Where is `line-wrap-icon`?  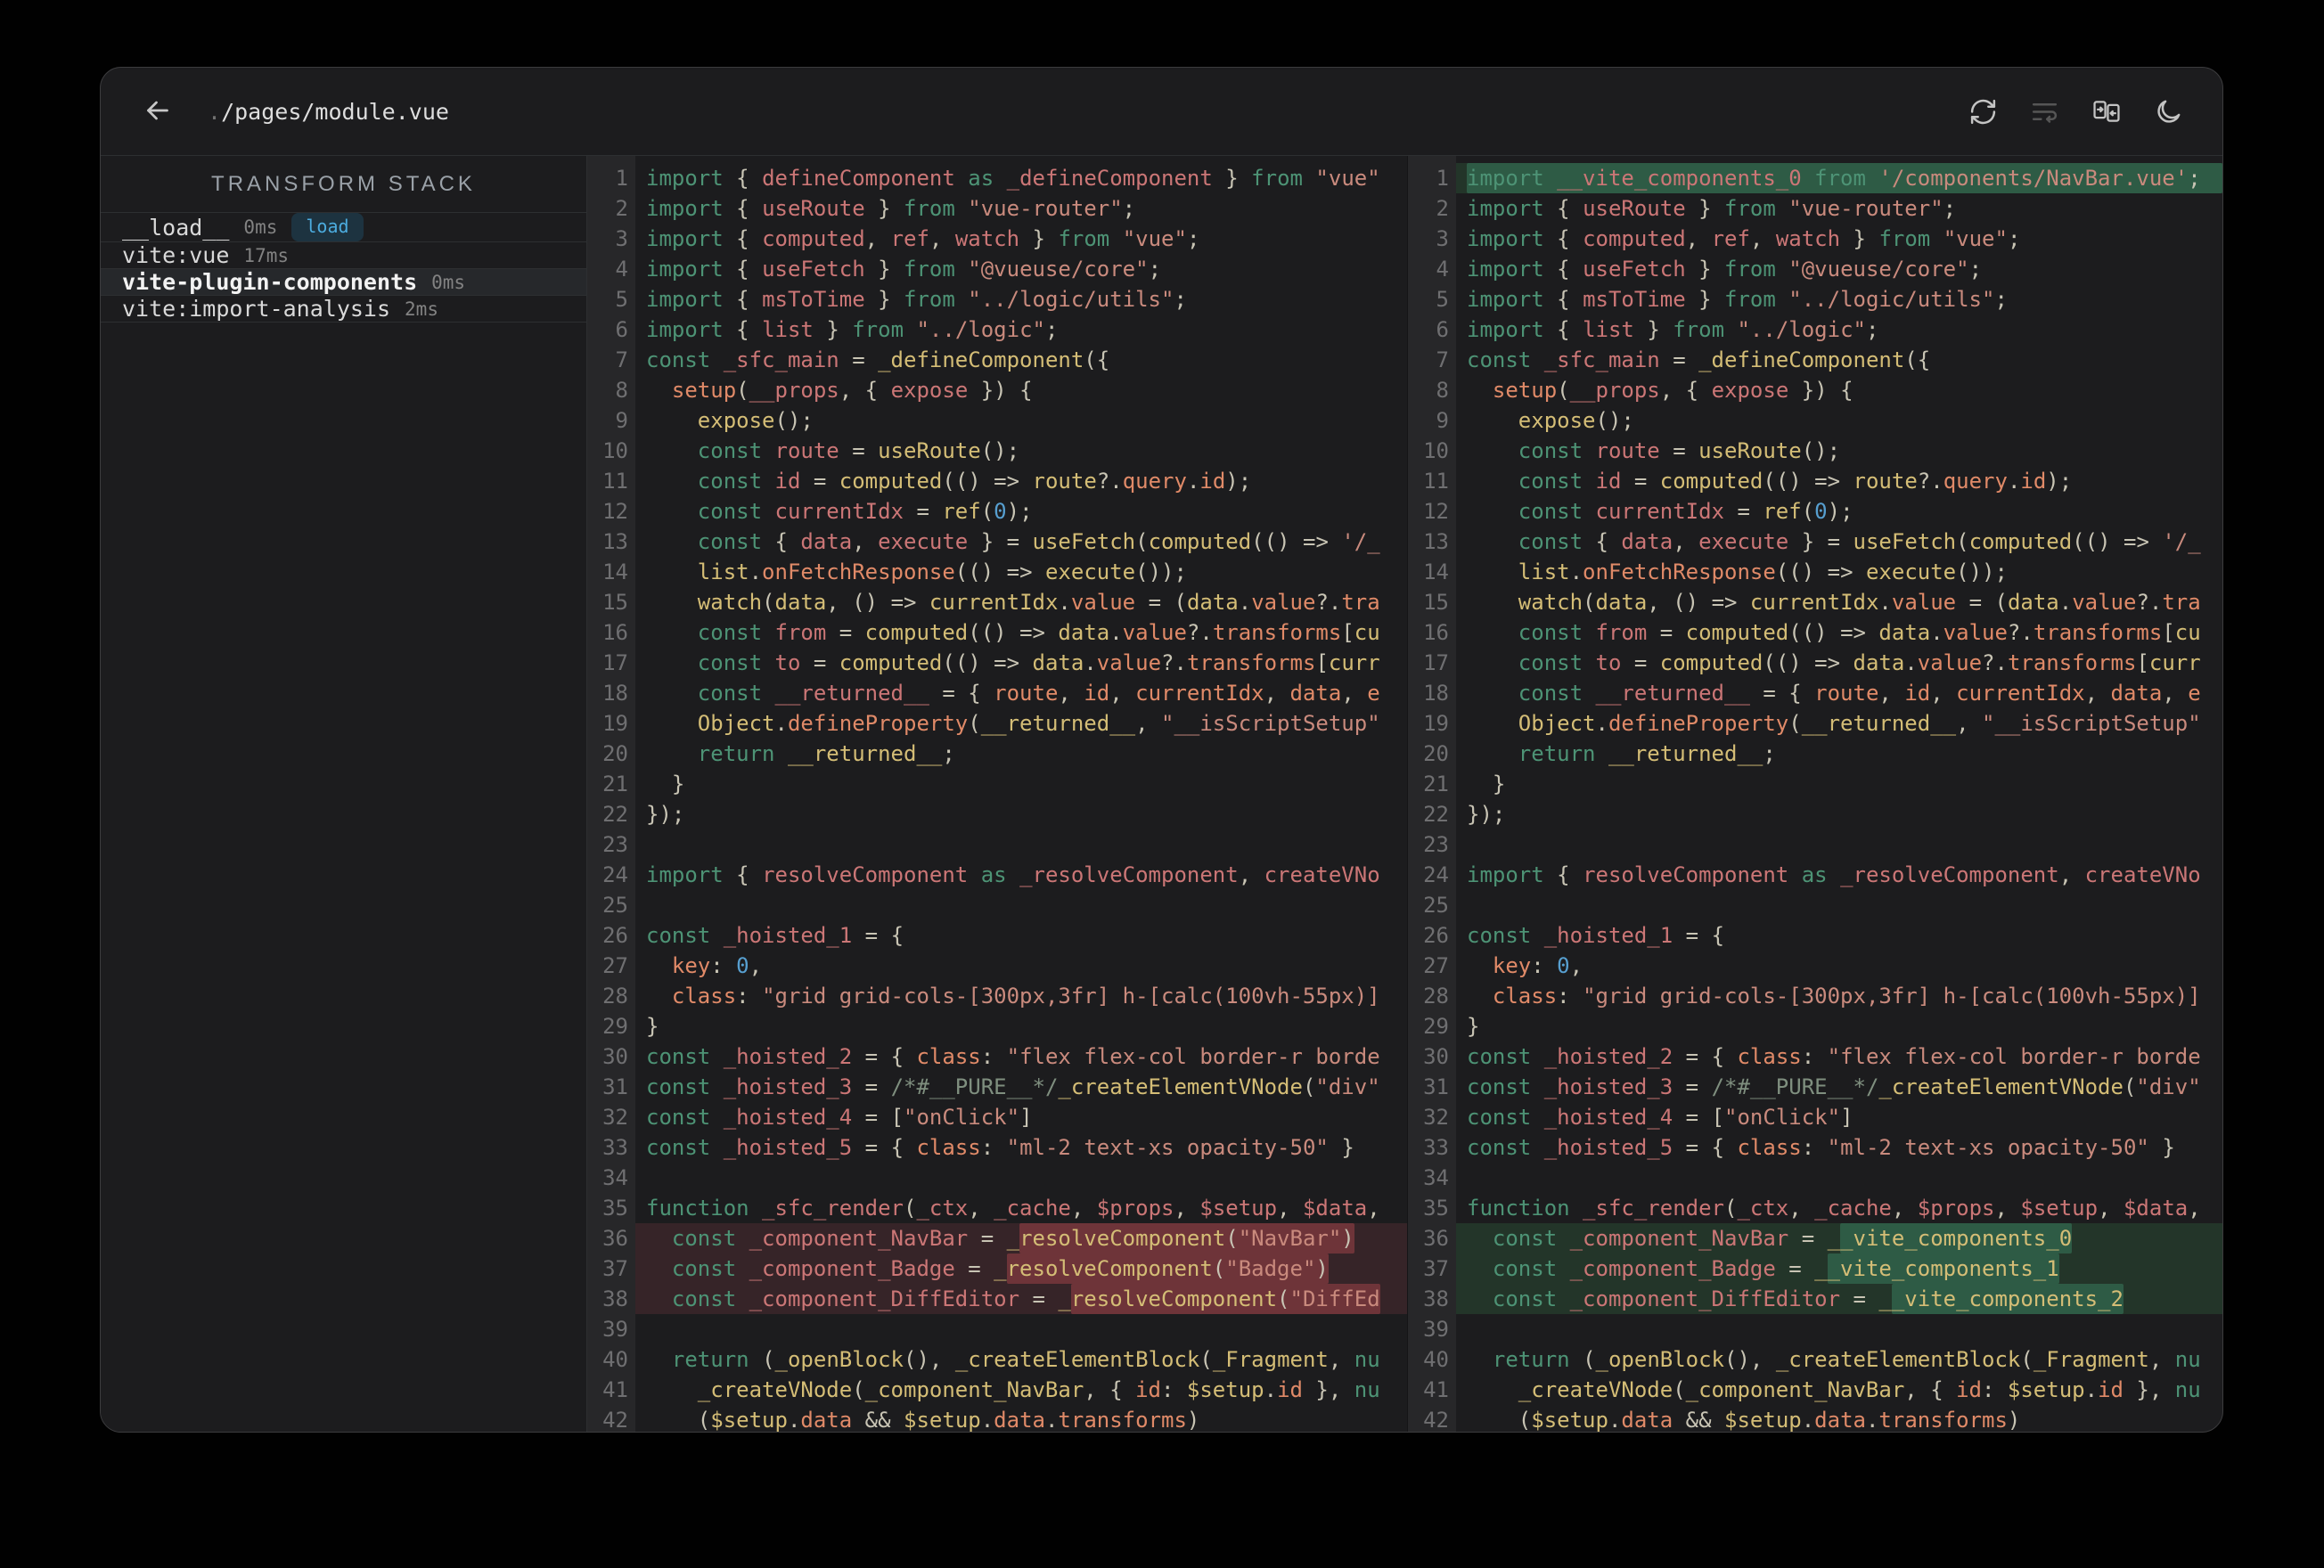
line-wrap-icon is located at coordinates (2044, 112).